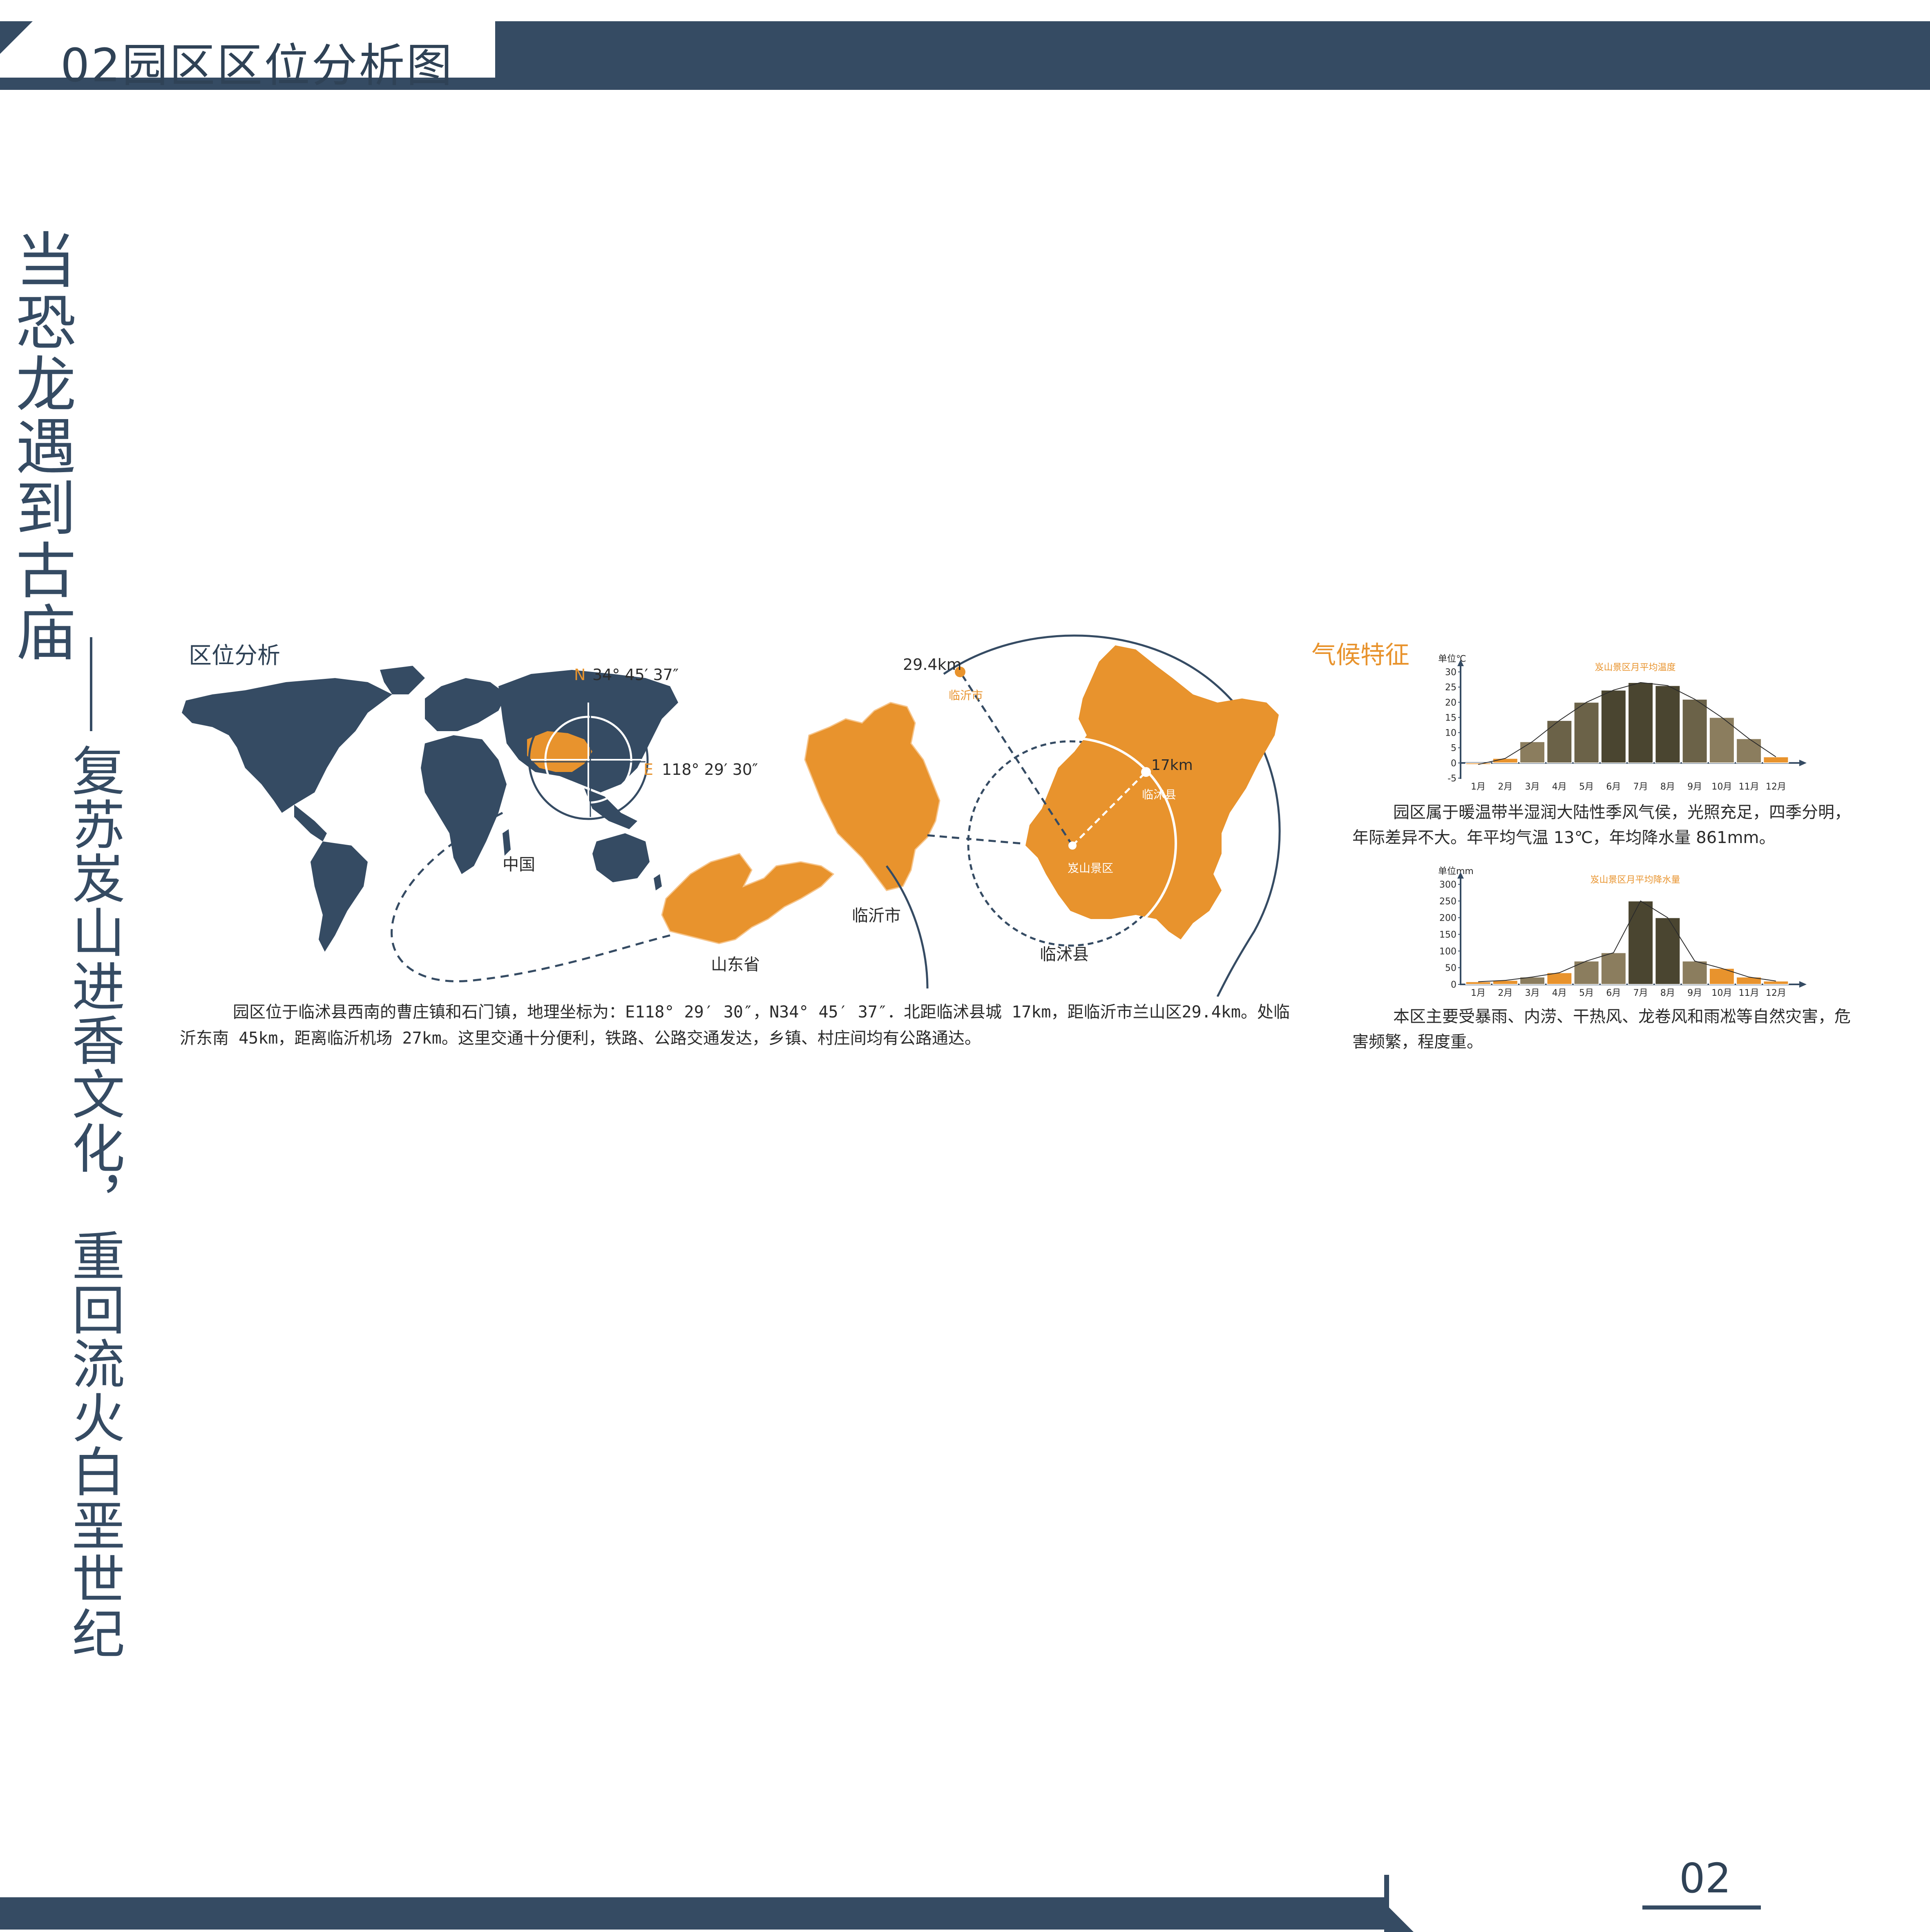 Image resolution: width=1930 pixels, height=1932 pixels. I want to click on slogan-sub: 复苏岌山进香文化，重回流火白垩世纪, so click(94, 1201).